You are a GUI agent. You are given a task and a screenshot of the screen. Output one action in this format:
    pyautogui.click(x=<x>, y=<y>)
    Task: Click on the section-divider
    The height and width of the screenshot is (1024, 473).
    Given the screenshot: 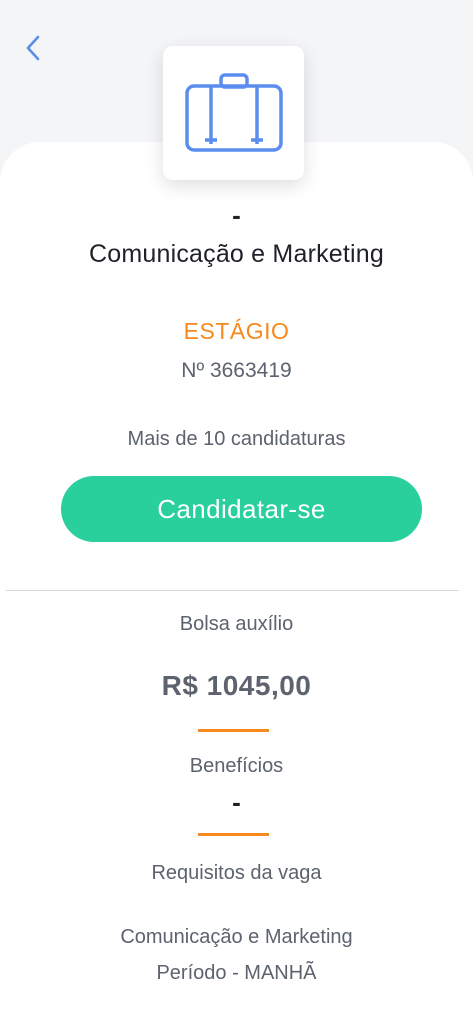 What is the action you would take?
    pyautogui.click(x=232, y=590)
    